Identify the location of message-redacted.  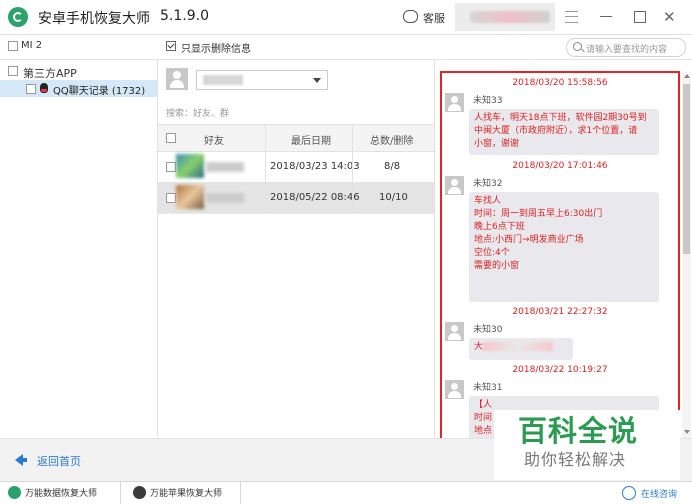
(518, 346).